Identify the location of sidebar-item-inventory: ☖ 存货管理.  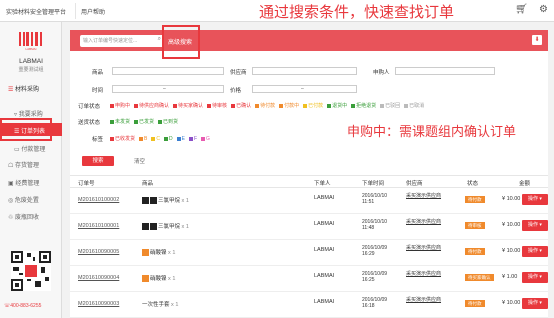
(23, 164).